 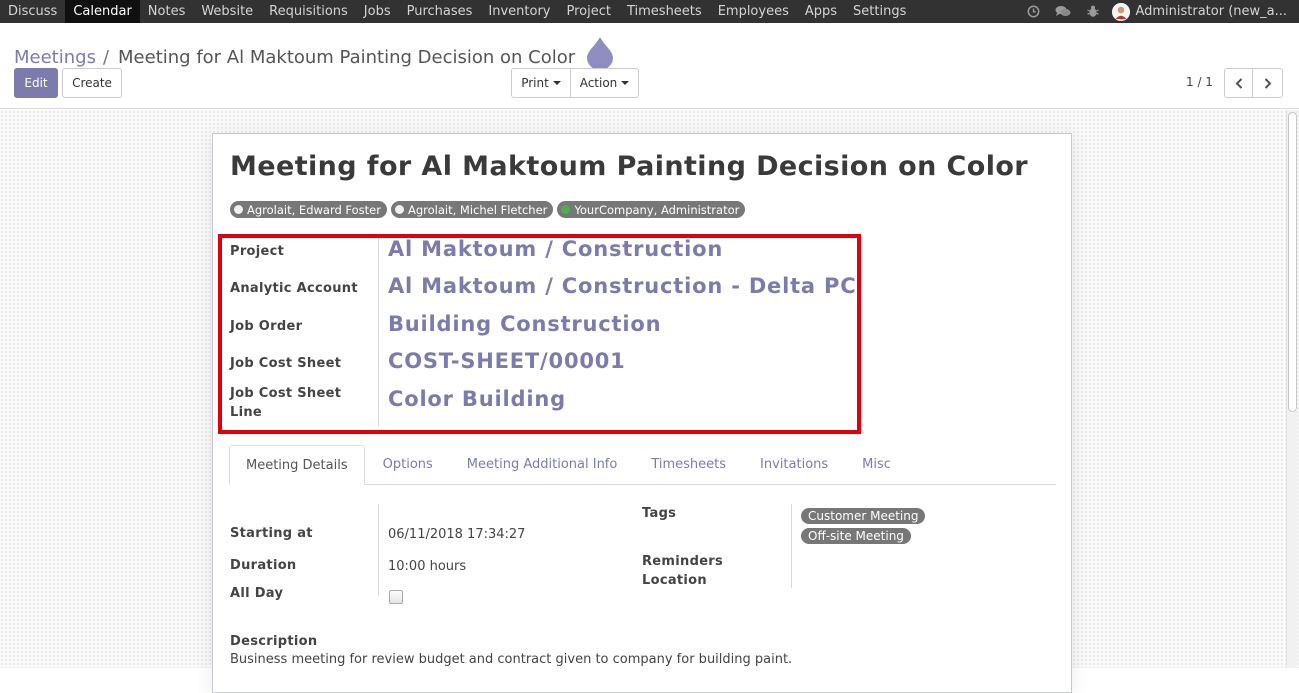 What do you see at coordinates (535, 83) in the screenshot?
I see `print-label: Print` at bounding box center [535, 83].